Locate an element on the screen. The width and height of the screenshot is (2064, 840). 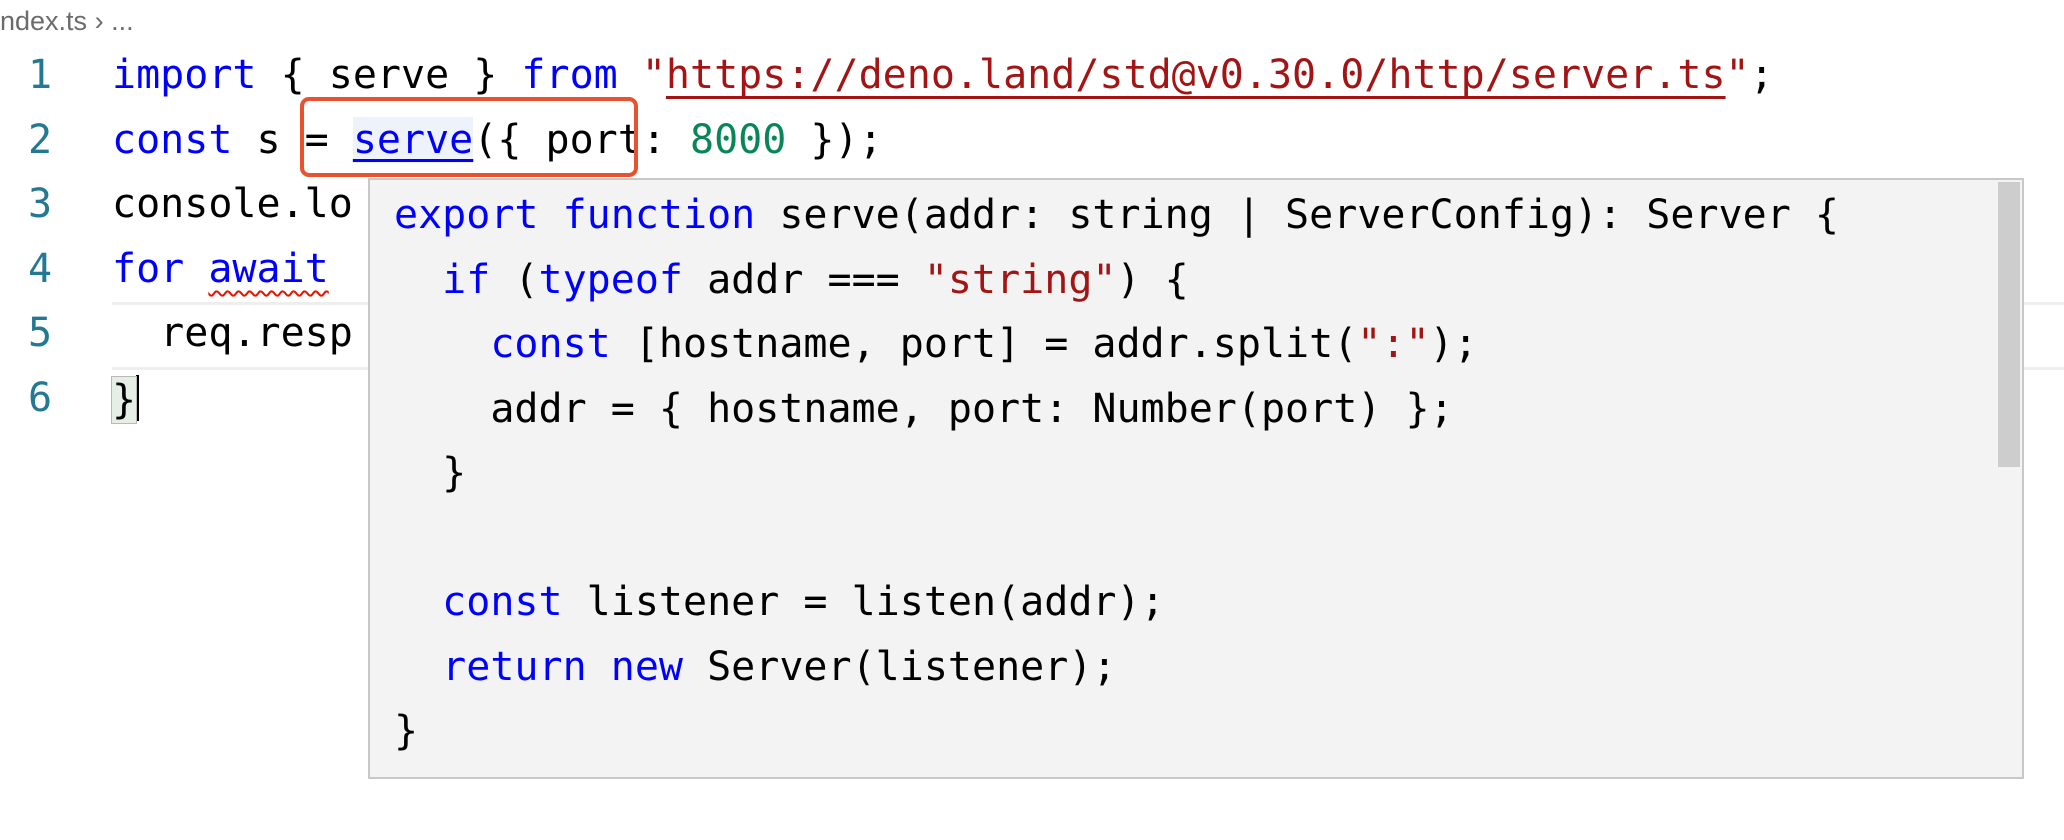
line-number: 6 is located at coordinates (40, 398).